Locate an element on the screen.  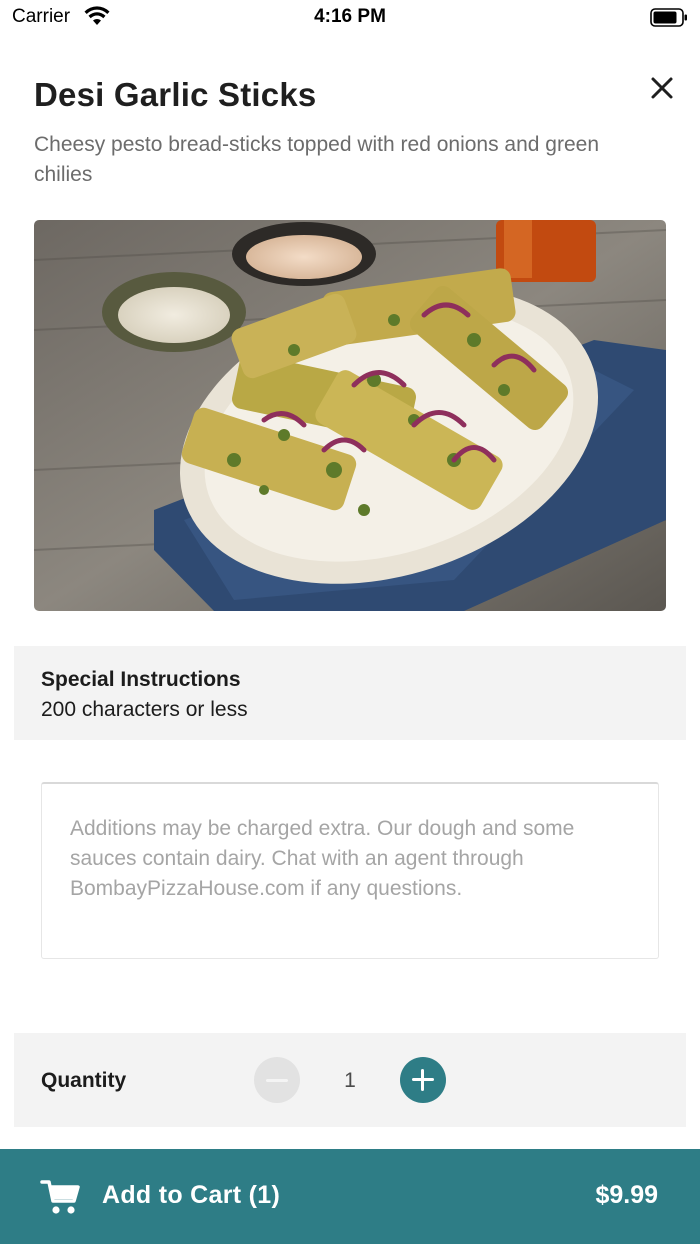
special-instructions-title: Special Instructions is located at coordinates (141, 679).